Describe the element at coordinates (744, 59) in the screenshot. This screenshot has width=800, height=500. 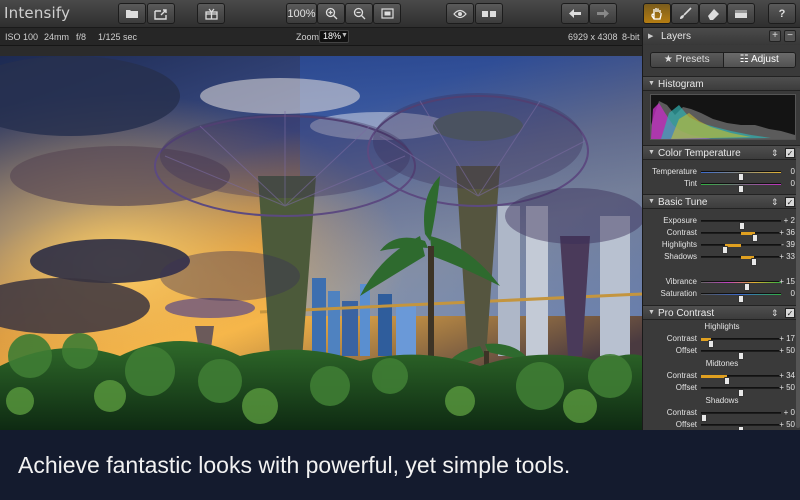
I see `sliders-icon: ☷` at that location.